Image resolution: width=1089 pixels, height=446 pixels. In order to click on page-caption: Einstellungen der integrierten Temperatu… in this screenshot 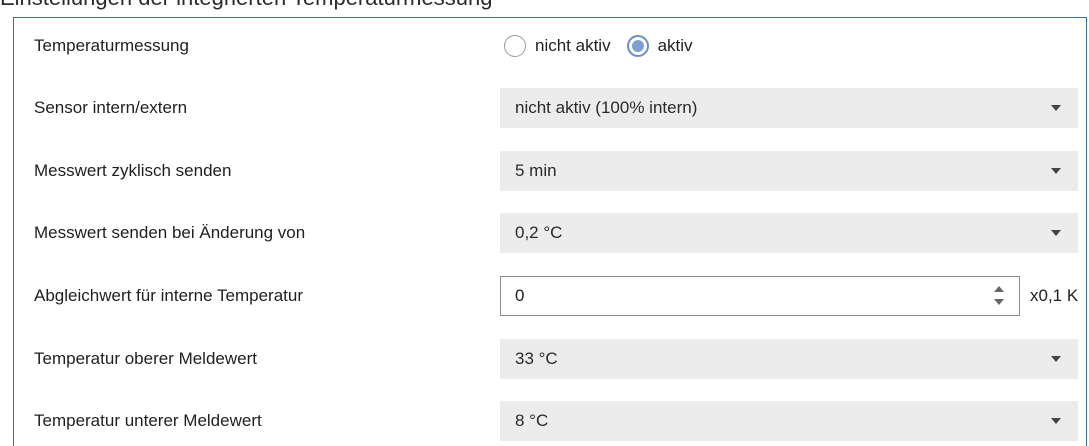, I will do `click(544, 7)`.